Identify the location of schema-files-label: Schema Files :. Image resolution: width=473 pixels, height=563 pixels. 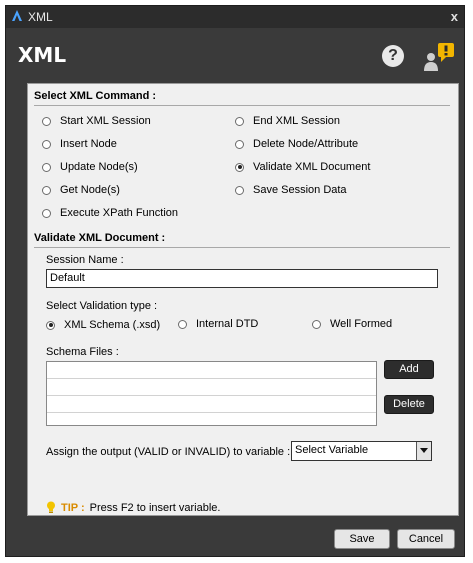
(82, 352).